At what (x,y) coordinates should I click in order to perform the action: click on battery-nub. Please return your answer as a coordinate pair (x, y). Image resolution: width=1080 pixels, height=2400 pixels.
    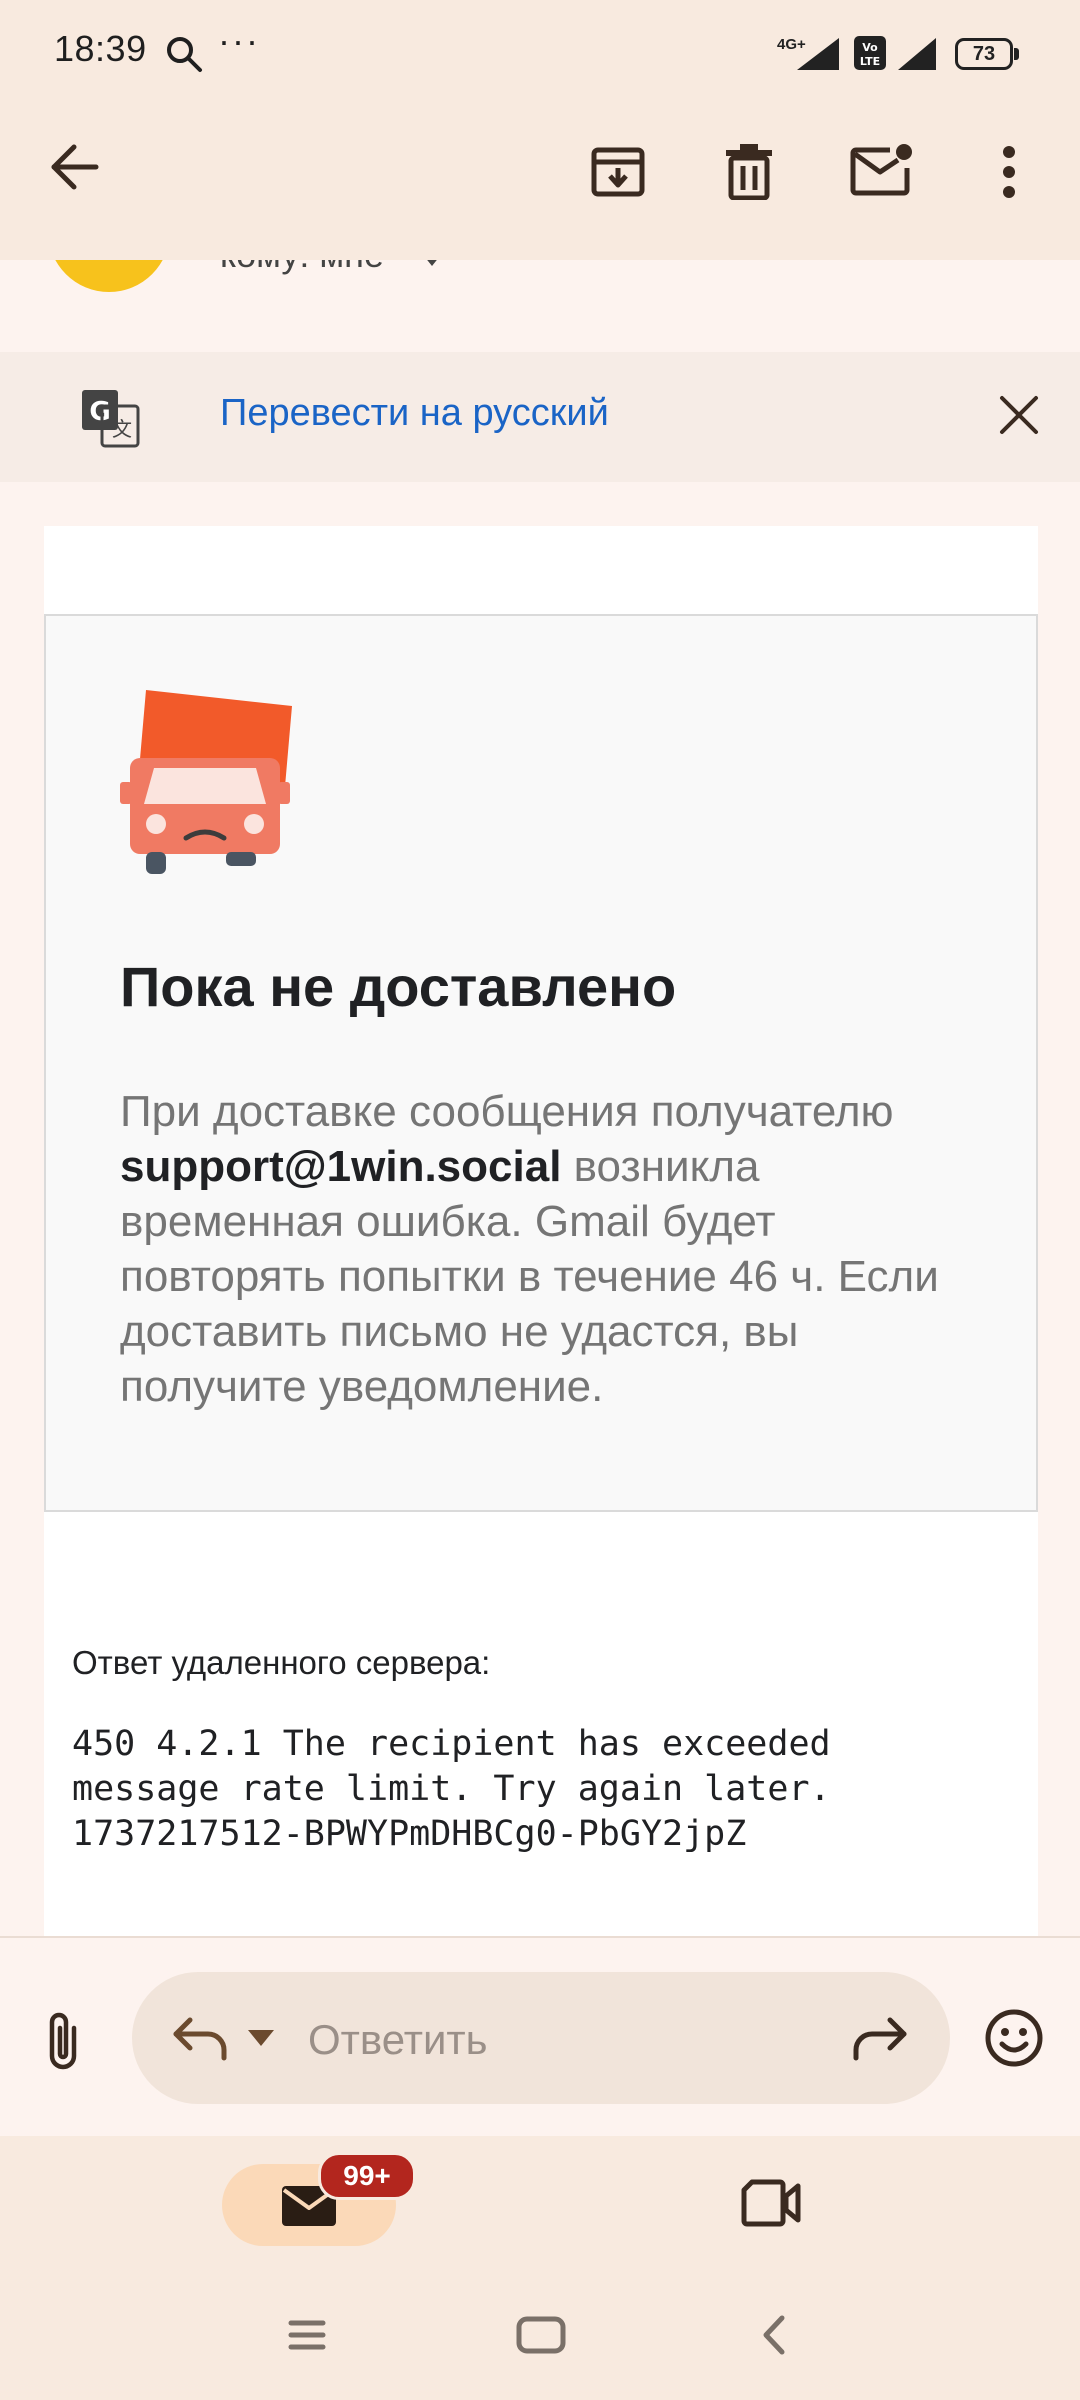
    Looking at the image, I should click on (1016, 54).